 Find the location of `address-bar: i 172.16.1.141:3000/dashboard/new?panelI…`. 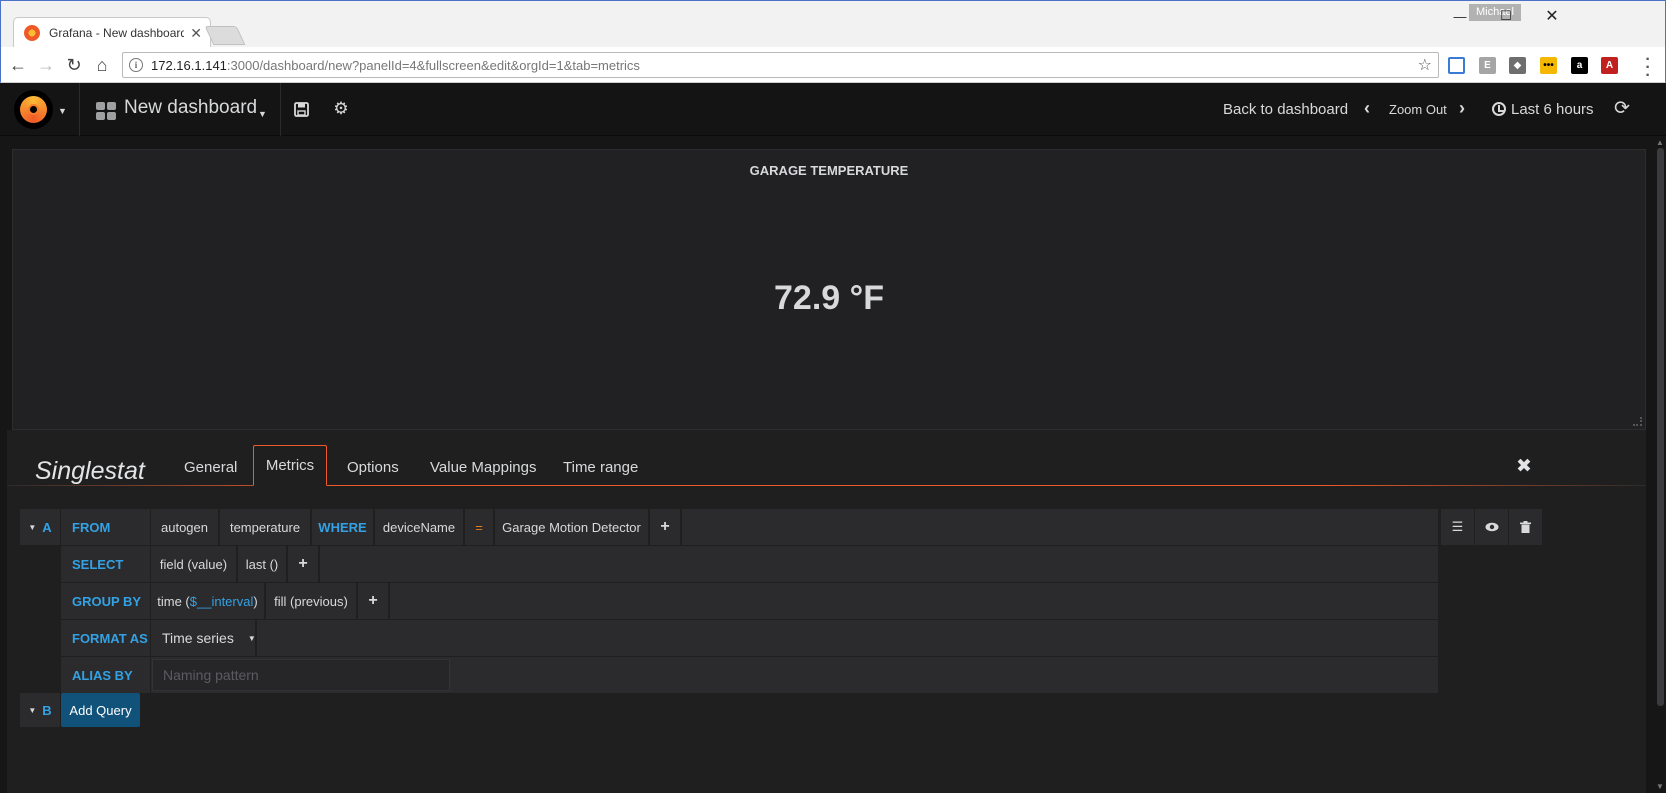

address-bar: i 172.16.1.141:3000/dashboard/new?panelI… is located at coordinates (780, 65).